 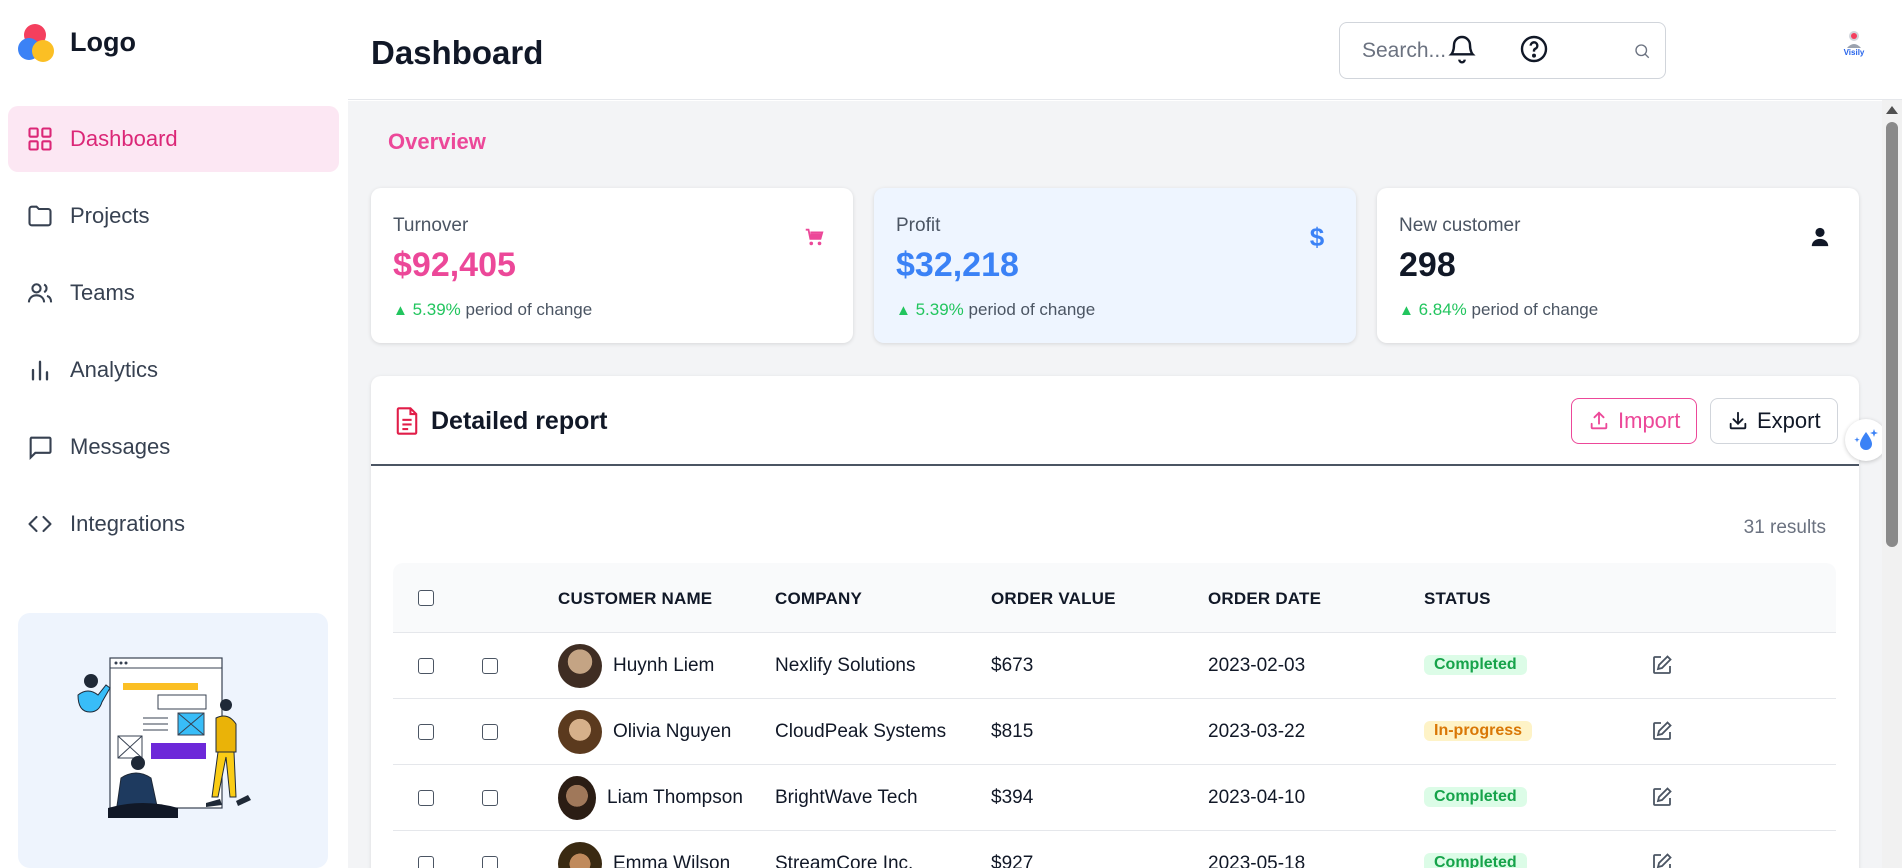 What do you see at coordinates (400, 310) in the screenshot?
I see `trend-up-icon: ▲` at bounding box center [400, 310].